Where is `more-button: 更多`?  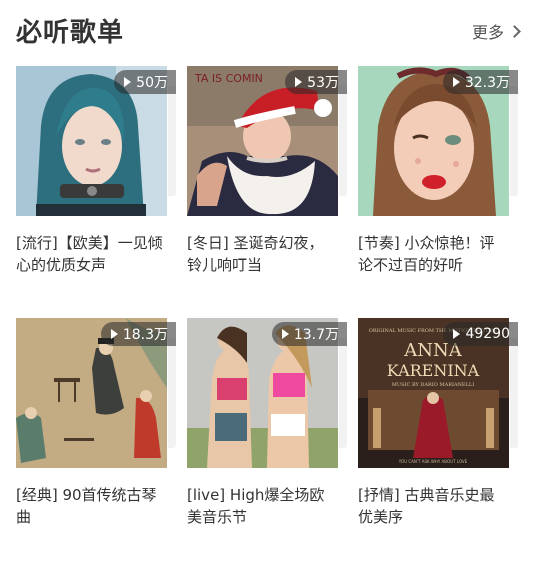
more-button: 更多 is located at coordinates (496, 31).